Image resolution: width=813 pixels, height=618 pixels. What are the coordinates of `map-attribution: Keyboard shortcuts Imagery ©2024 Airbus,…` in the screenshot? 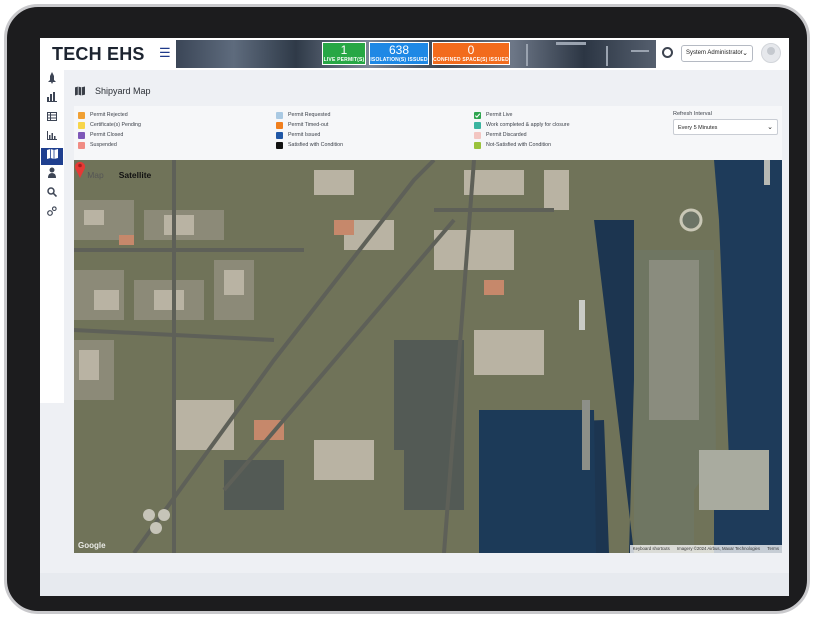 It's located at (705, 549).